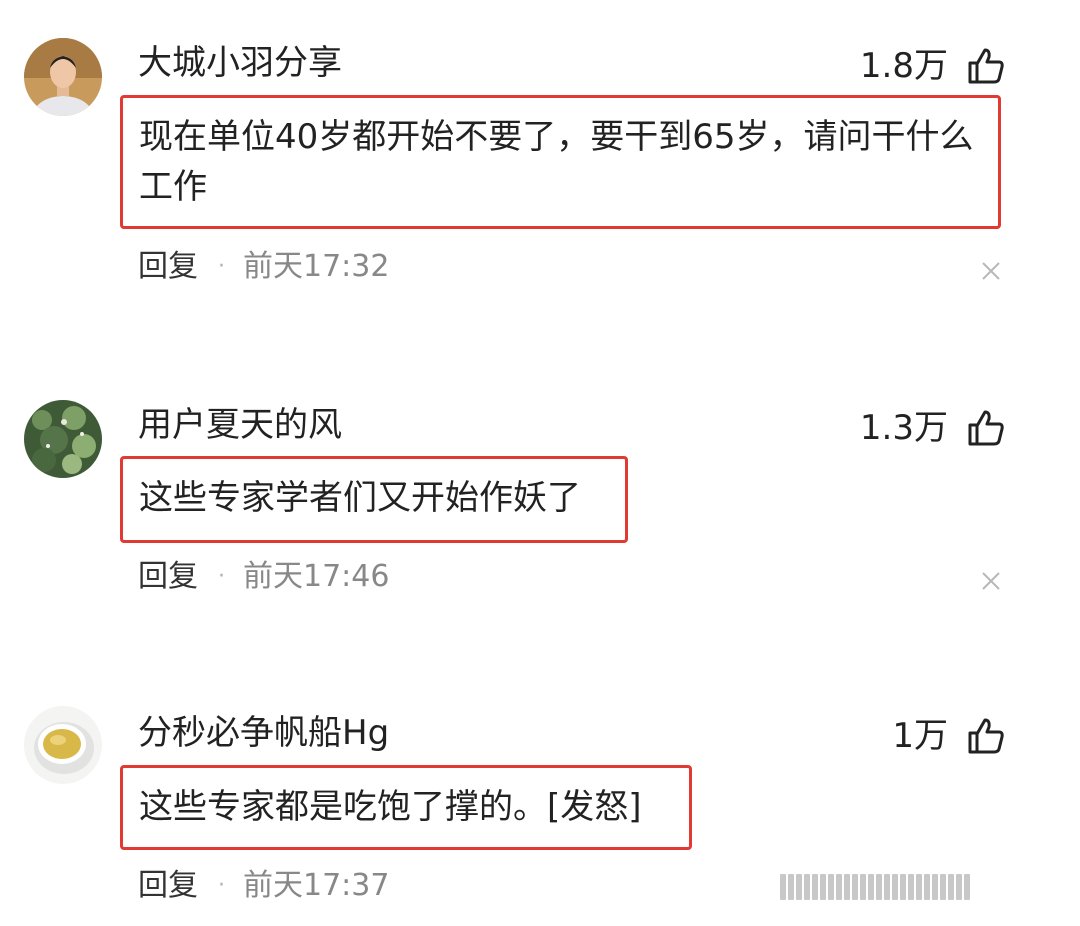 The width and height of the screenshot is (1080, 926). I want to click on comment-content: 这些专家都是吃饱了撑的。[发怒], so click(406, 807).